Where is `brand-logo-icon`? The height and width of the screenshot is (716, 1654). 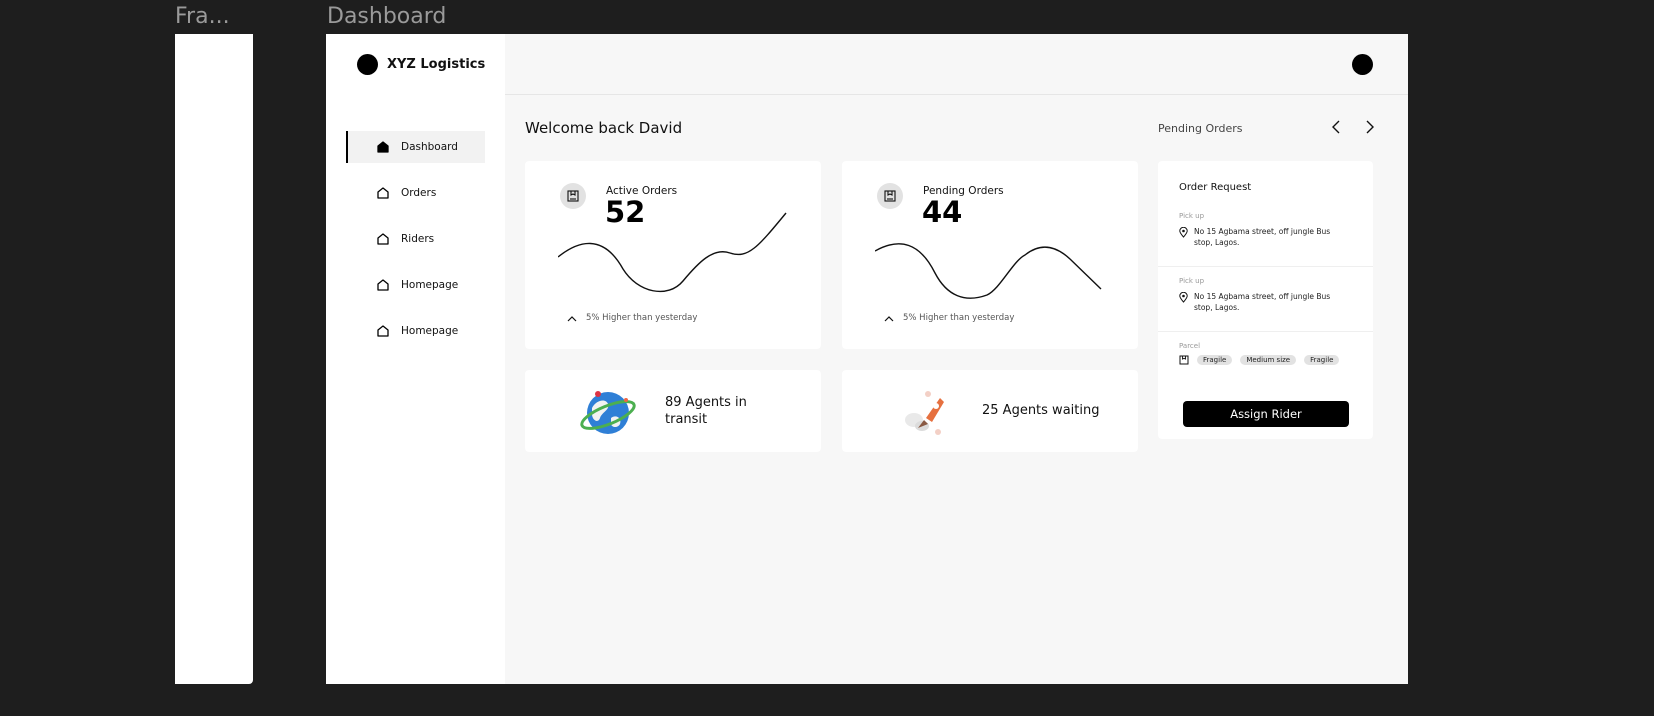 brand-logo-icon is located at coordinates (367, 64).